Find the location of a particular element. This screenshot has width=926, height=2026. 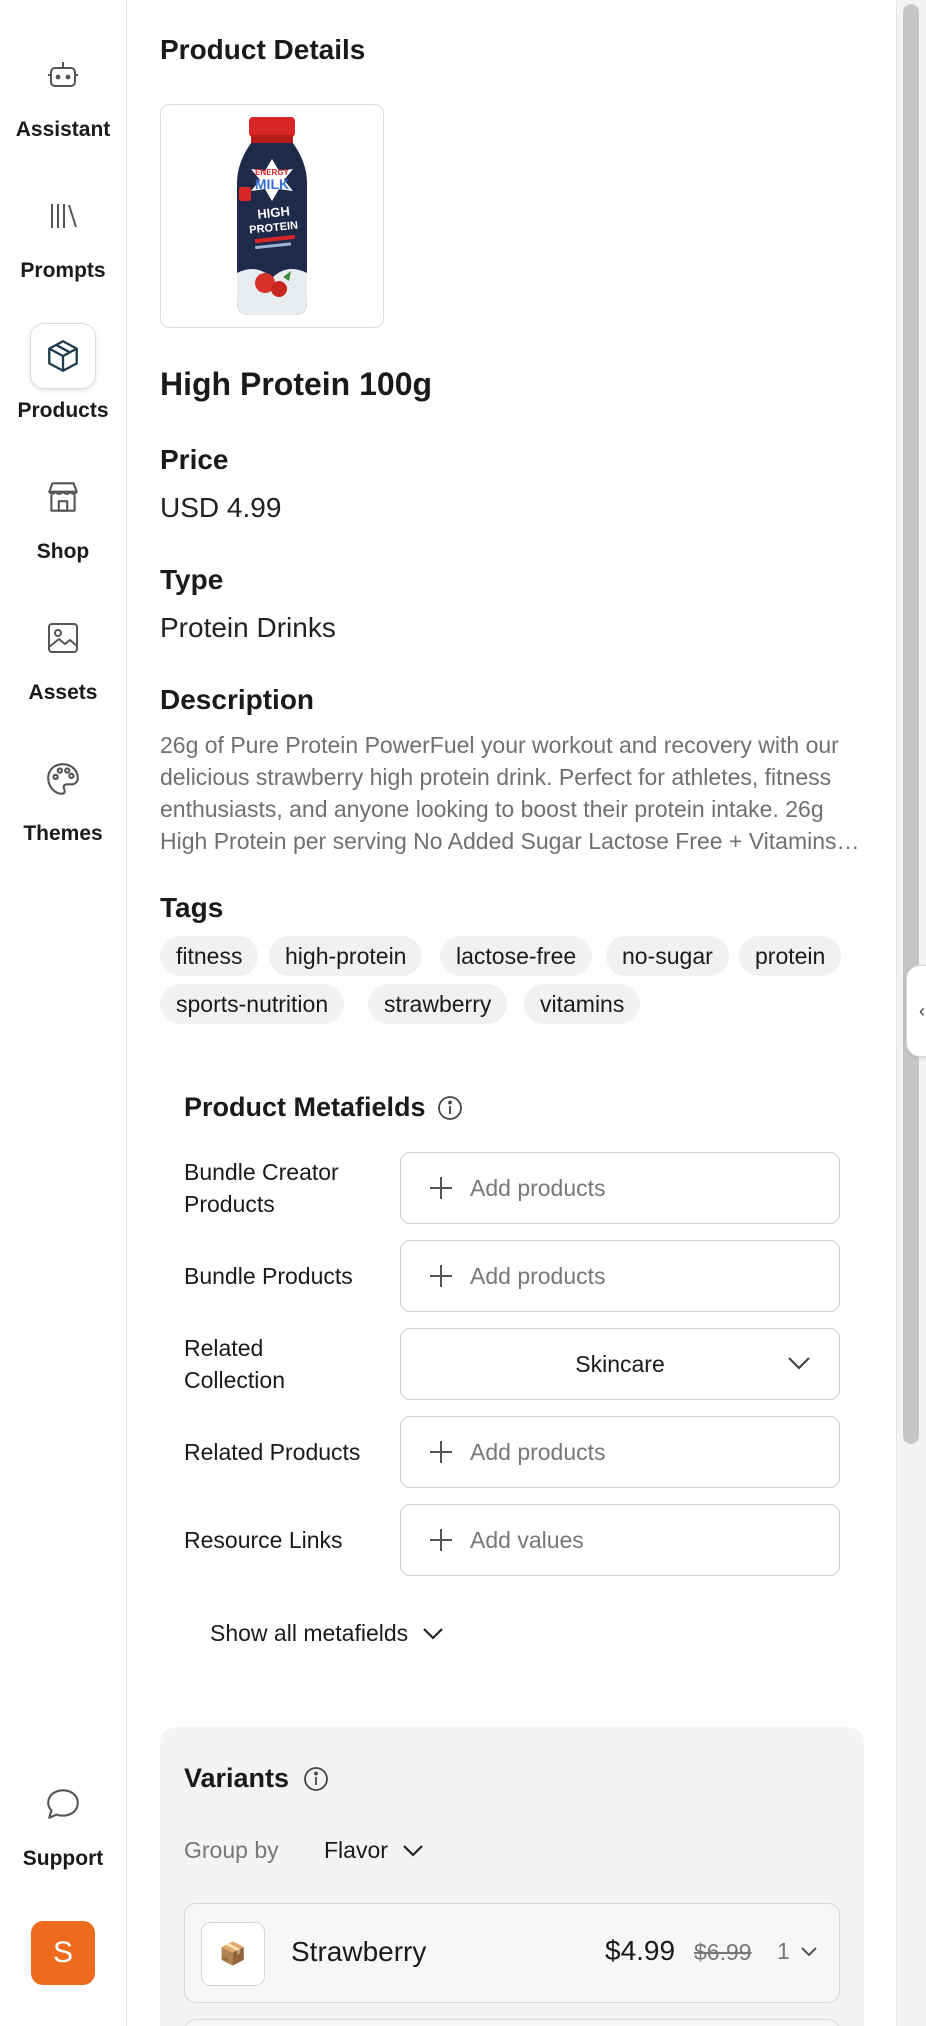

product-image: ENERGY MILK HIGH PROTEIN is located at coordinates (272, 216).